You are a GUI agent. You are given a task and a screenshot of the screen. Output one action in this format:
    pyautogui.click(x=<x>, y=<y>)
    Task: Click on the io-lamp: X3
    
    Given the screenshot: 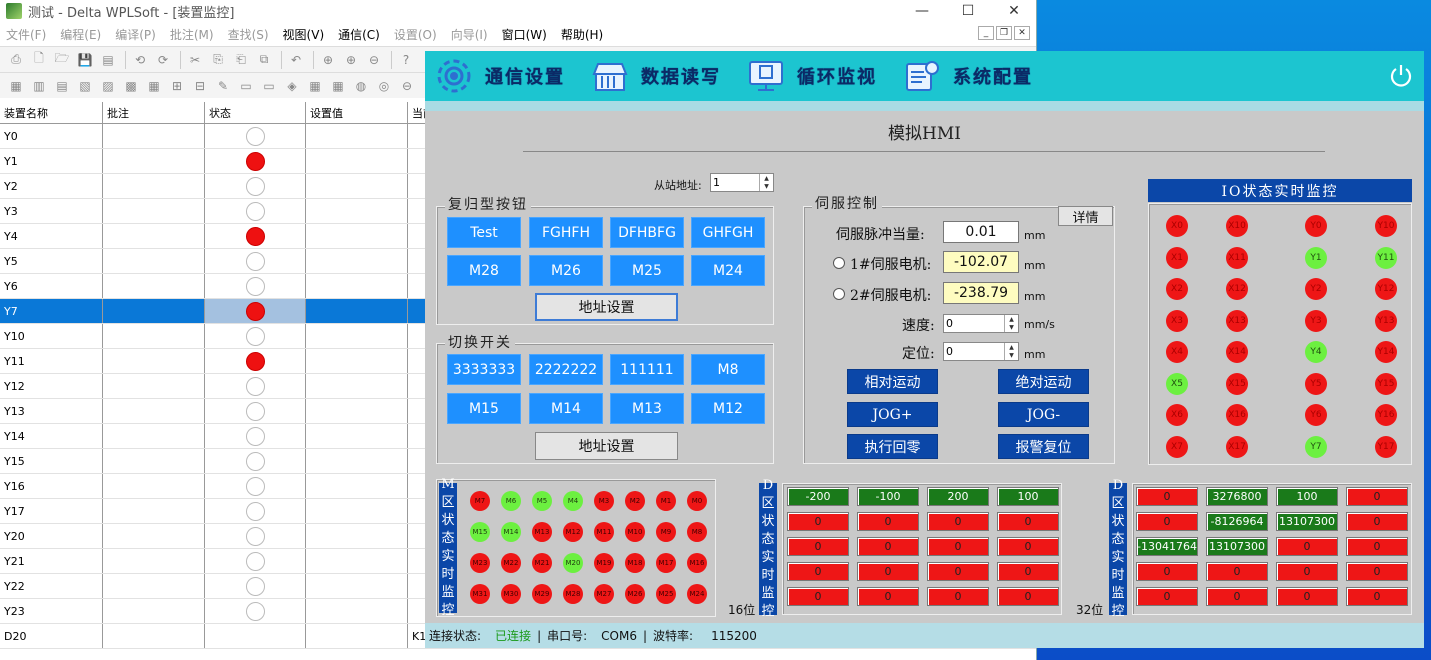 What is the action you would take?
    pyautogui.click(x=1177, y=320)
    